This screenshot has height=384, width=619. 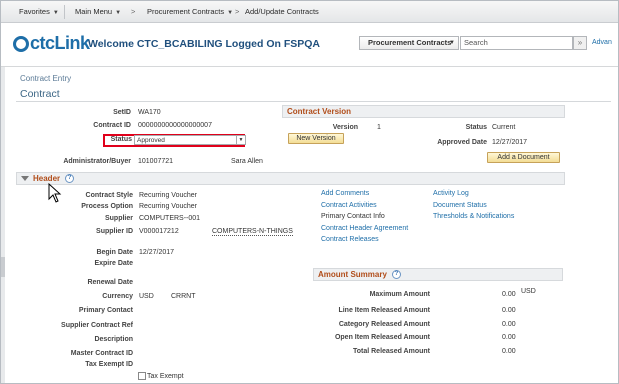 I want to click on main-menu: Main Menu ▼, so click(x=98, y=12).